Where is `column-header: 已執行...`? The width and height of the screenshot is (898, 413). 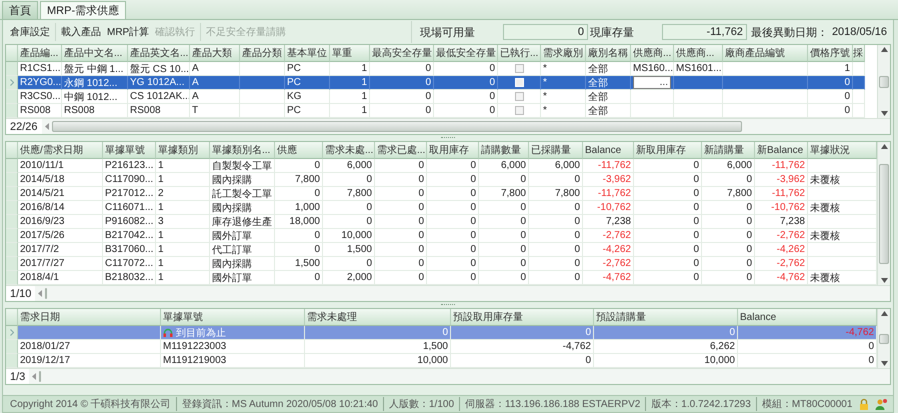 column-header: 已執行... is located at coordinates (519, 53).